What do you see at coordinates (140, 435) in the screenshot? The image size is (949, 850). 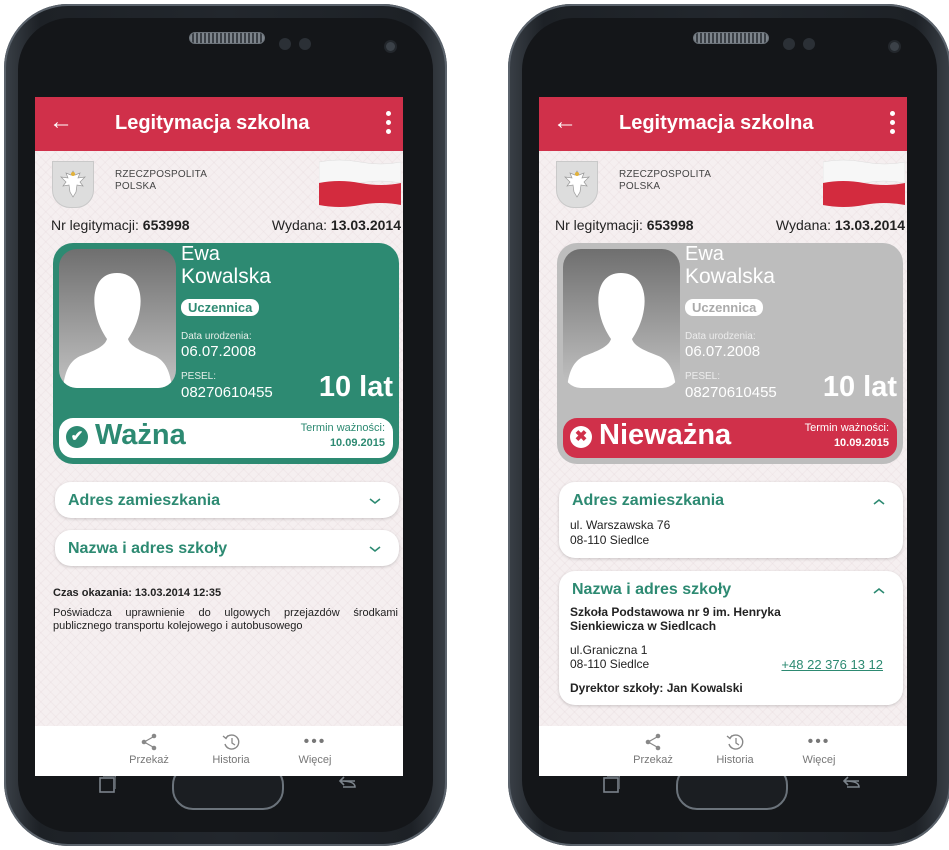 I see `validity-status: Ważna` at bounding box center [140, 435].